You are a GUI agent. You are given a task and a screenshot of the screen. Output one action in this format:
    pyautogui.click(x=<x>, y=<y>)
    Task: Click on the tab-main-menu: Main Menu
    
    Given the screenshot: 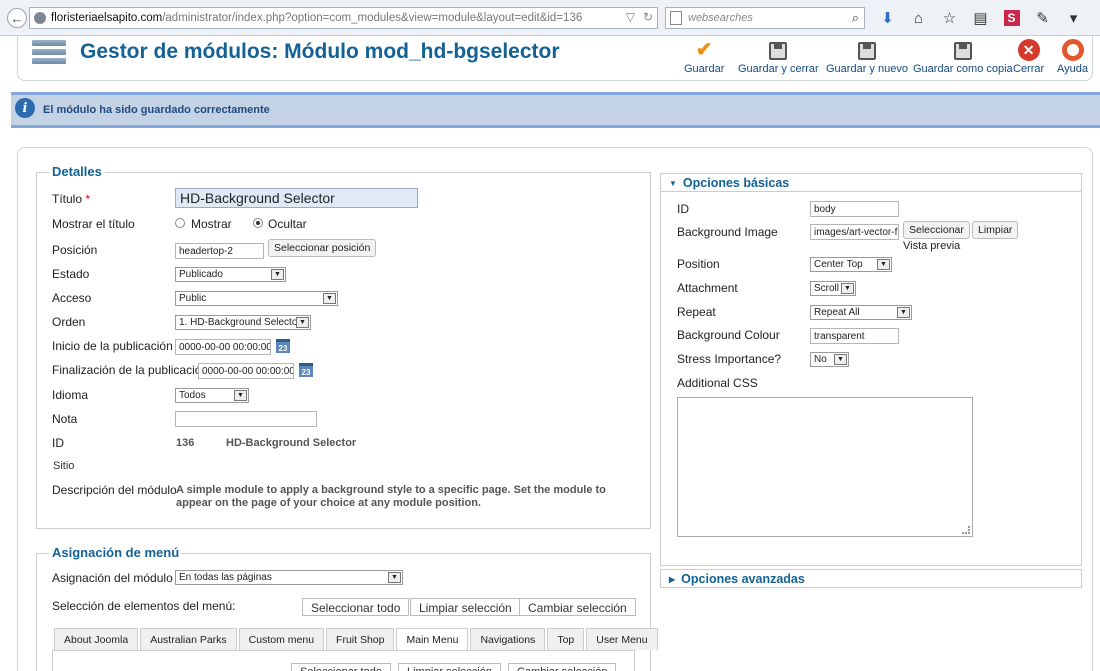 What is the action you would take?
    pyautogui.click(x=432, y=639)
    